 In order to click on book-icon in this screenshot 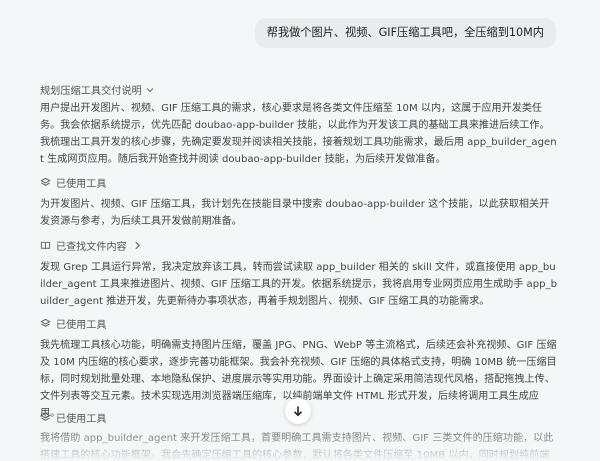, I will do `click(45, 245)`.